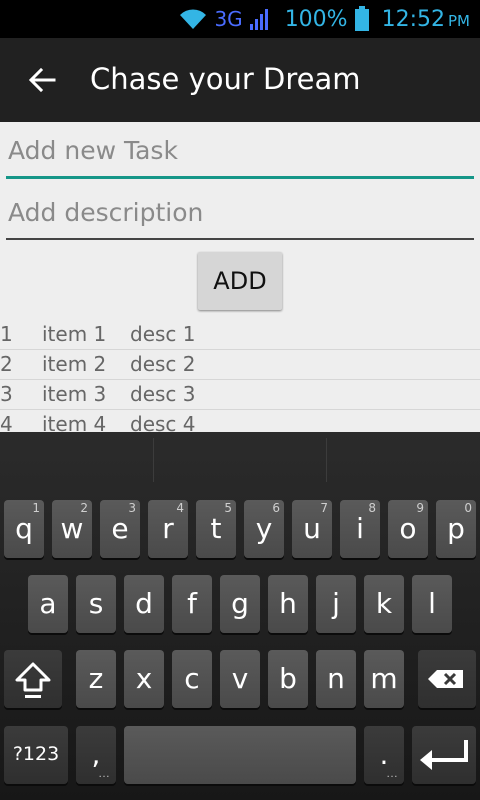  I want to click on backspace-icon, so click(445, 679).